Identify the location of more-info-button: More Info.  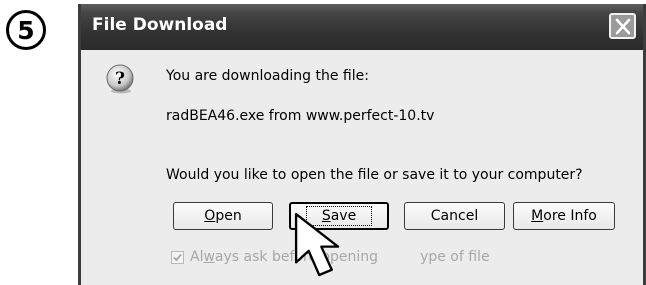
(564, 216).